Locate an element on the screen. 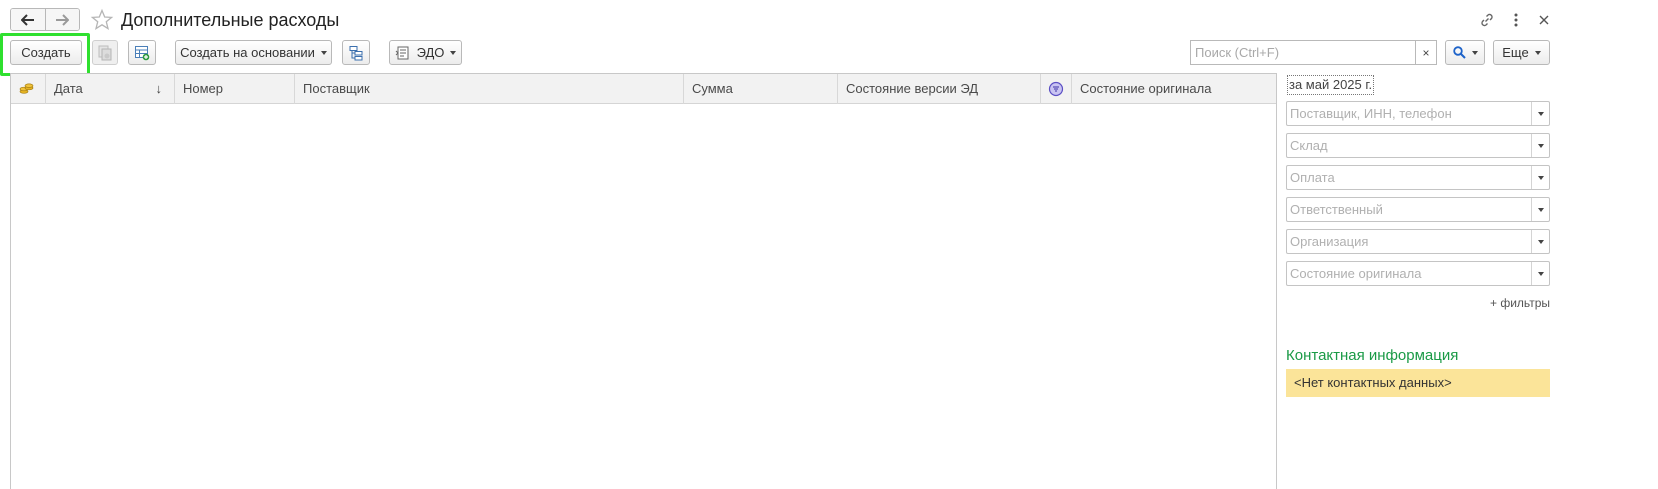  column-header-date: Дата ↓ is located at coordinates (110, 89).